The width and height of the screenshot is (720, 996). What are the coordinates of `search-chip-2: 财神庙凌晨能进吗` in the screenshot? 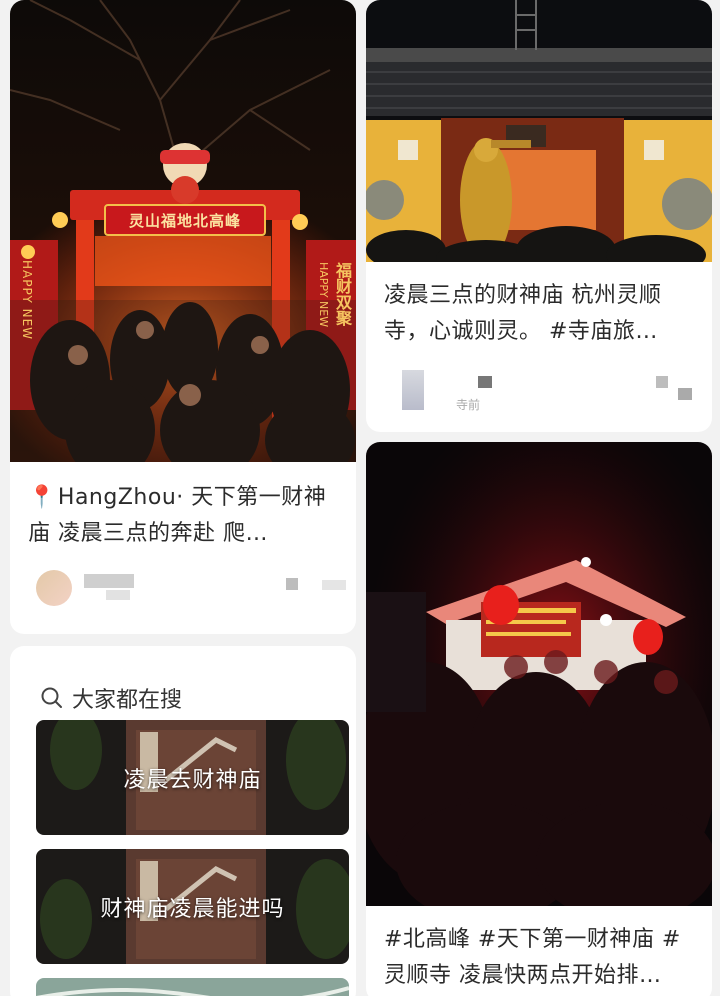 It's located at (192, 906).